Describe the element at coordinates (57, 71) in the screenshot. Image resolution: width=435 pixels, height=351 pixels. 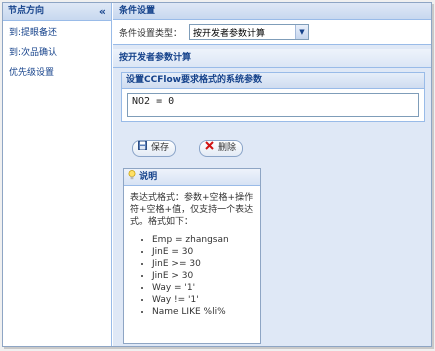
I see `nav-item-3: 优先级设置` at that location.